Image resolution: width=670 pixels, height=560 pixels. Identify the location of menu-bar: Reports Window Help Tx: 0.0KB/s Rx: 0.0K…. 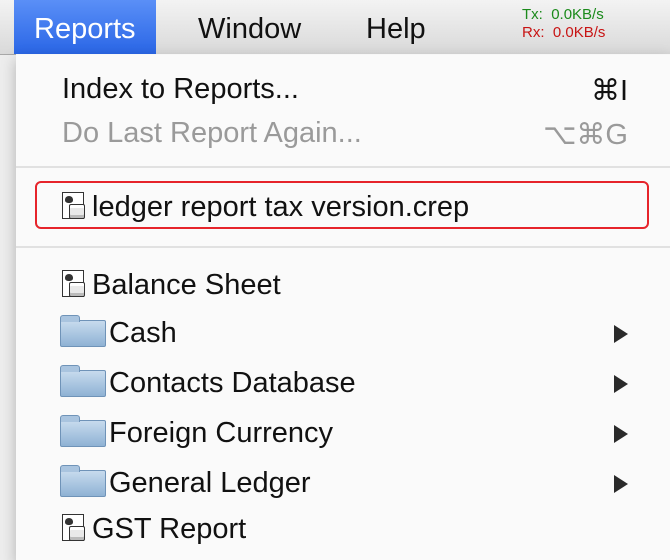
(335, 27).